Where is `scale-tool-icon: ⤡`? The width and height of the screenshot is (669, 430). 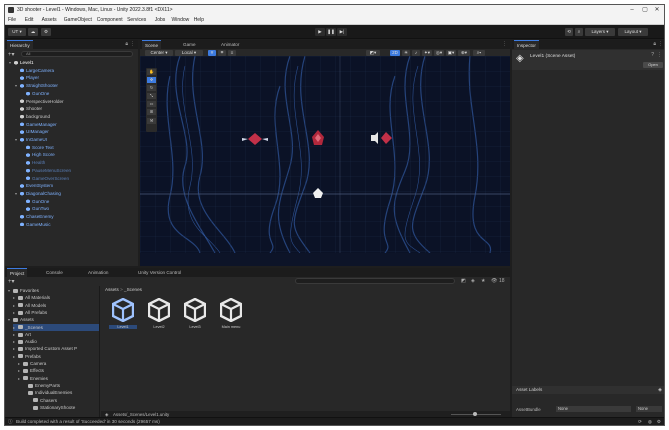
scale-tool-icon: ⤡ is located at coordinates (151, 96).